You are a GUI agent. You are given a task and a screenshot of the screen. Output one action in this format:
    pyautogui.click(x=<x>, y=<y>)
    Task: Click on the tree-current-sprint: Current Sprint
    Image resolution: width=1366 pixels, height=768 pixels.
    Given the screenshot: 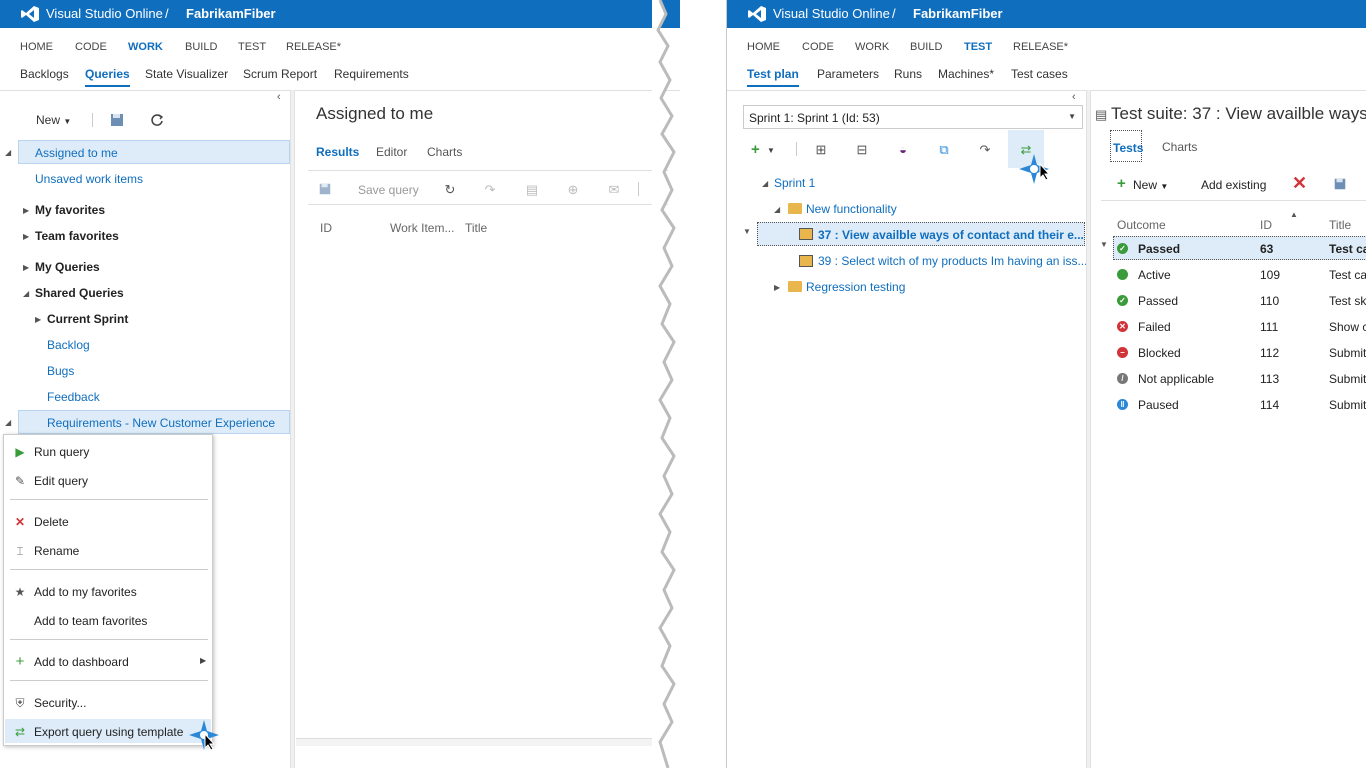 What is the action you would take?
    pyautogui.click(x=87, y=319)
    